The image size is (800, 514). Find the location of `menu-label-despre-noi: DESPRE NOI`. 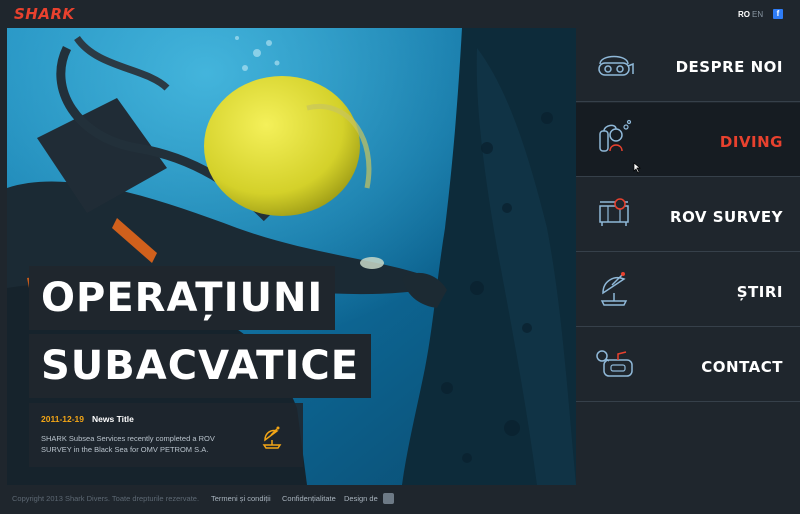

menu-label-despre-noi: DESPRE NOI is located at coordinates (729, 67).